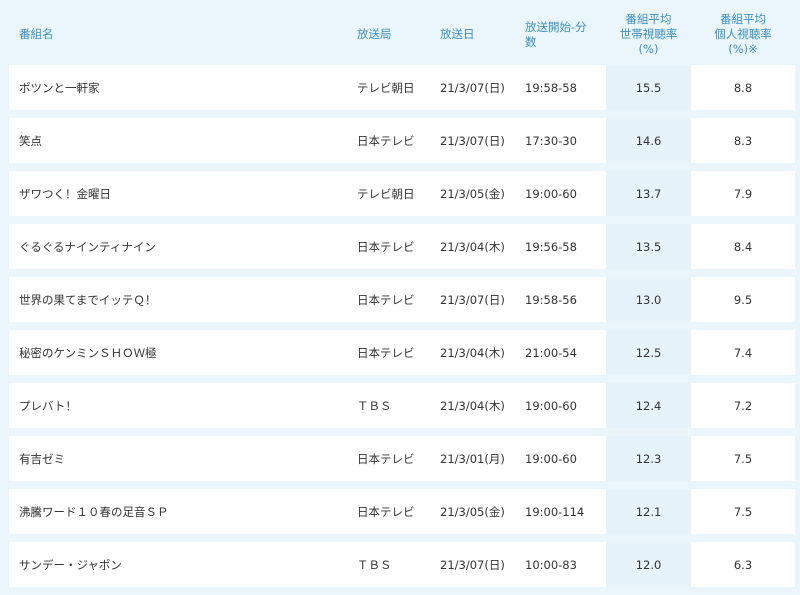 Image resolution: width=800 pixels, height=595 pixels. I want to click on program-name: サンデー・ジャポン, so click(178, 564).